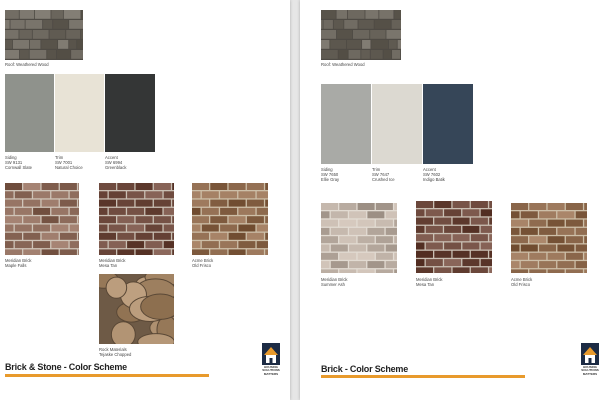 This screenshot has width=600, height=400. I want to click on page-title: Brick - Color Scheme, so click(365, 369).